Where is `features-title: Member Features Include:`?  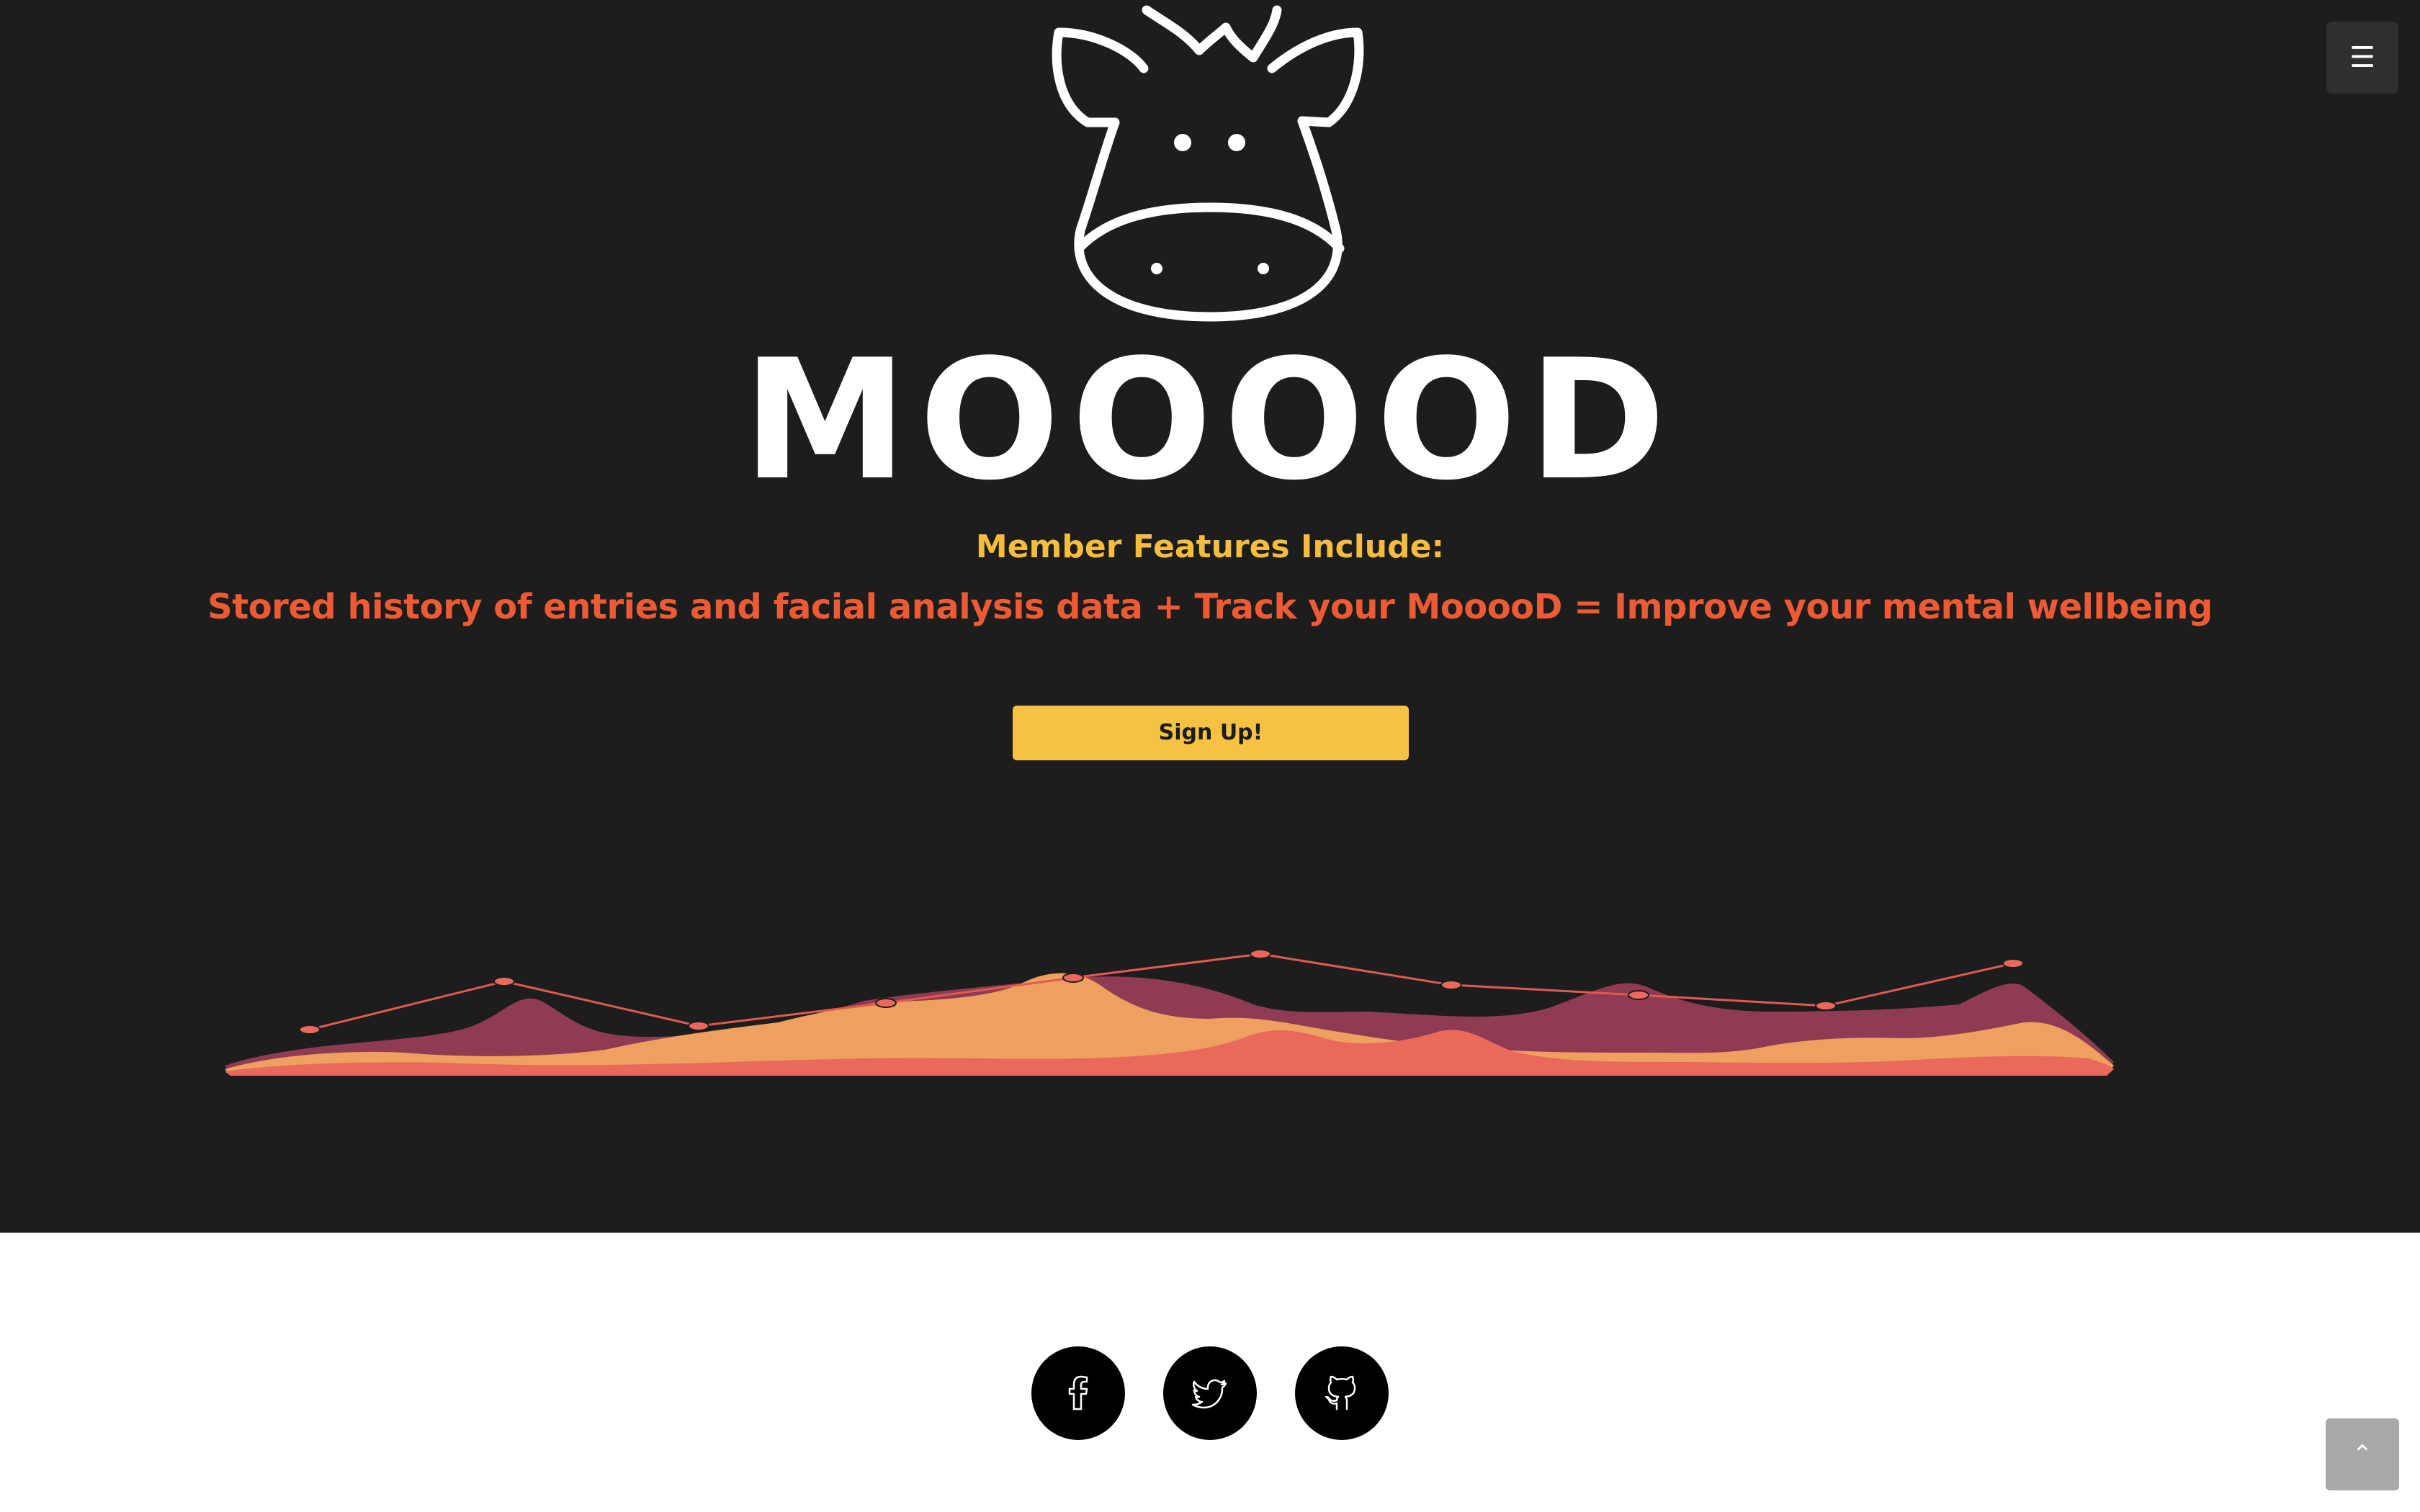 features-title: Member Features Include: is located at coordinates (1210, 546).